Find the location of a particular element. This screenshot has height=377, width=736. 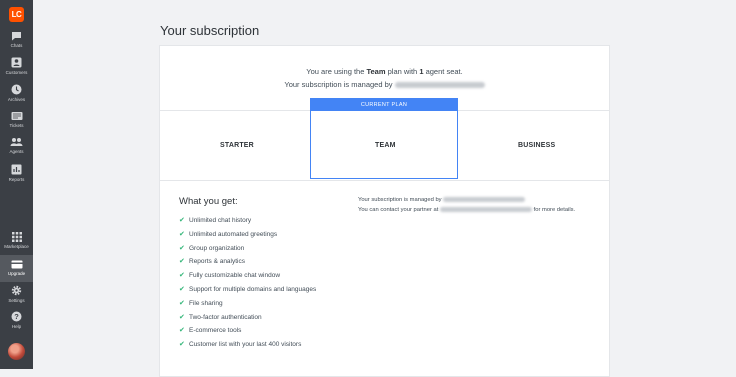

sidebar-item-agents: Agents is located at coordinates (16, 145).